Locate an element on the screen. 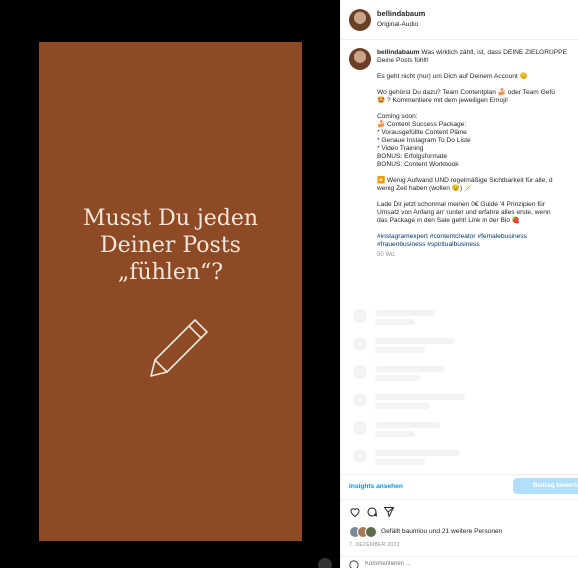 Image resolution: width=578 pixels, height=568 pixels. boost-post-button: Beitrag bewerben is located at coordinates (545, 486).